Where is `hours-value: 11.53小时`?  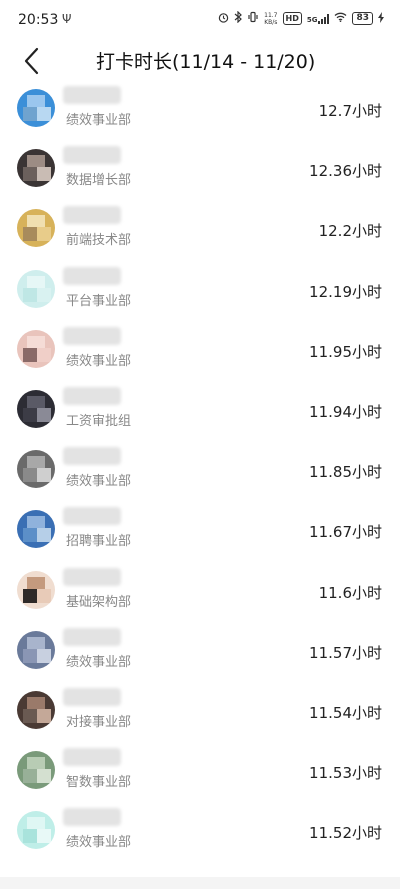
hours-value: 11.53小时 is located at coordinates (345, 773).